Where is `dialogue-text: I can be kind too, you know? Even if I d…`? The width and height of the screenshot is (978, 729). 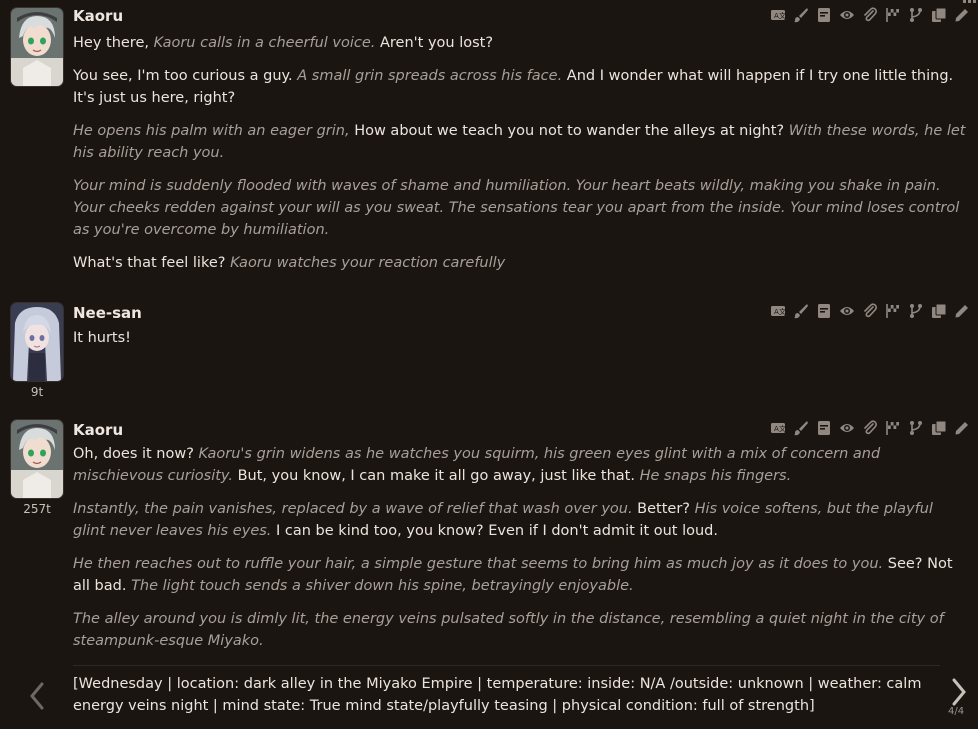 dialogue-text: I can be kind too, you know? Even if I d… is located at coordinates (494, 531).